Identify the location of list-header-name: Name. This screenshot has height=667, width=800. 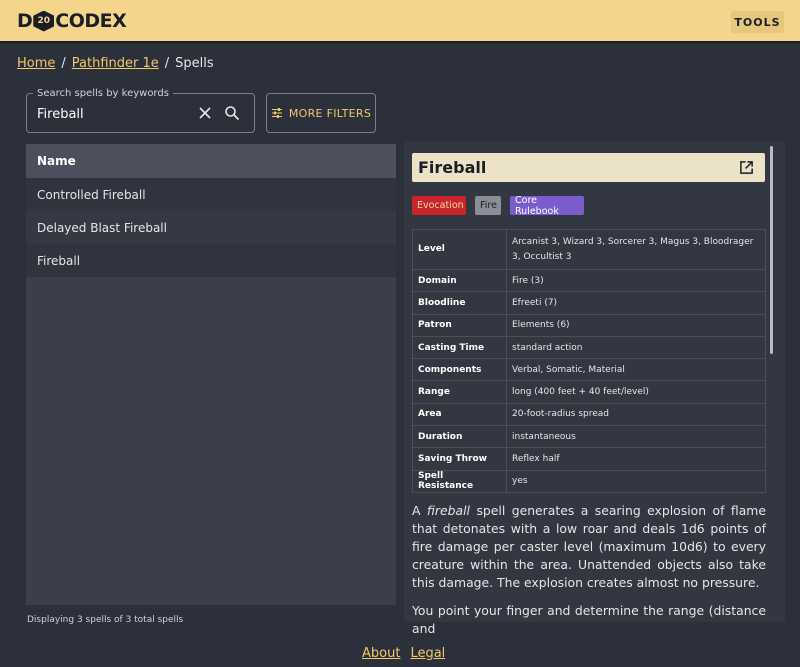
(211, 161).